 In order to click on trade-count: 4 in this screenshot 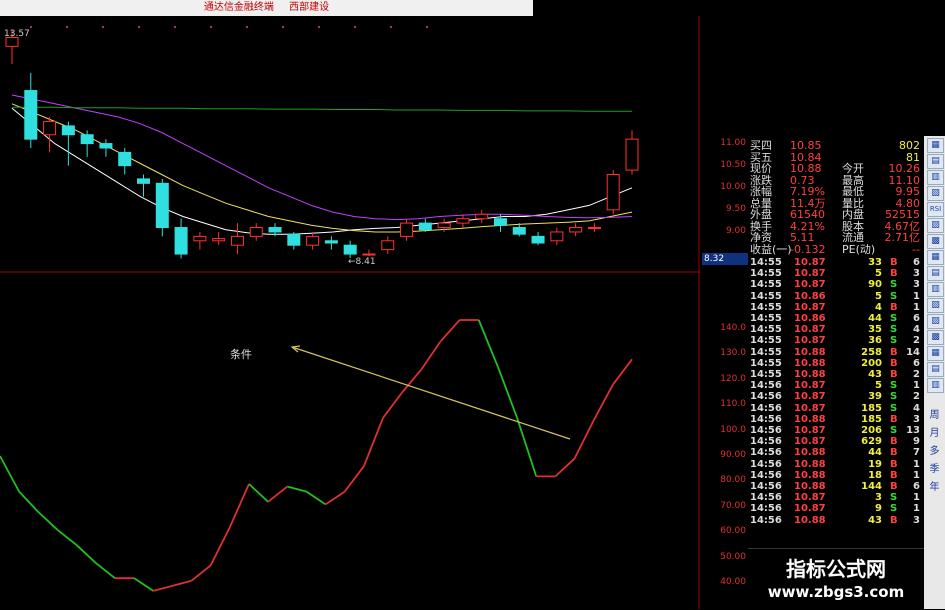, I will do `click(916, 408)`.